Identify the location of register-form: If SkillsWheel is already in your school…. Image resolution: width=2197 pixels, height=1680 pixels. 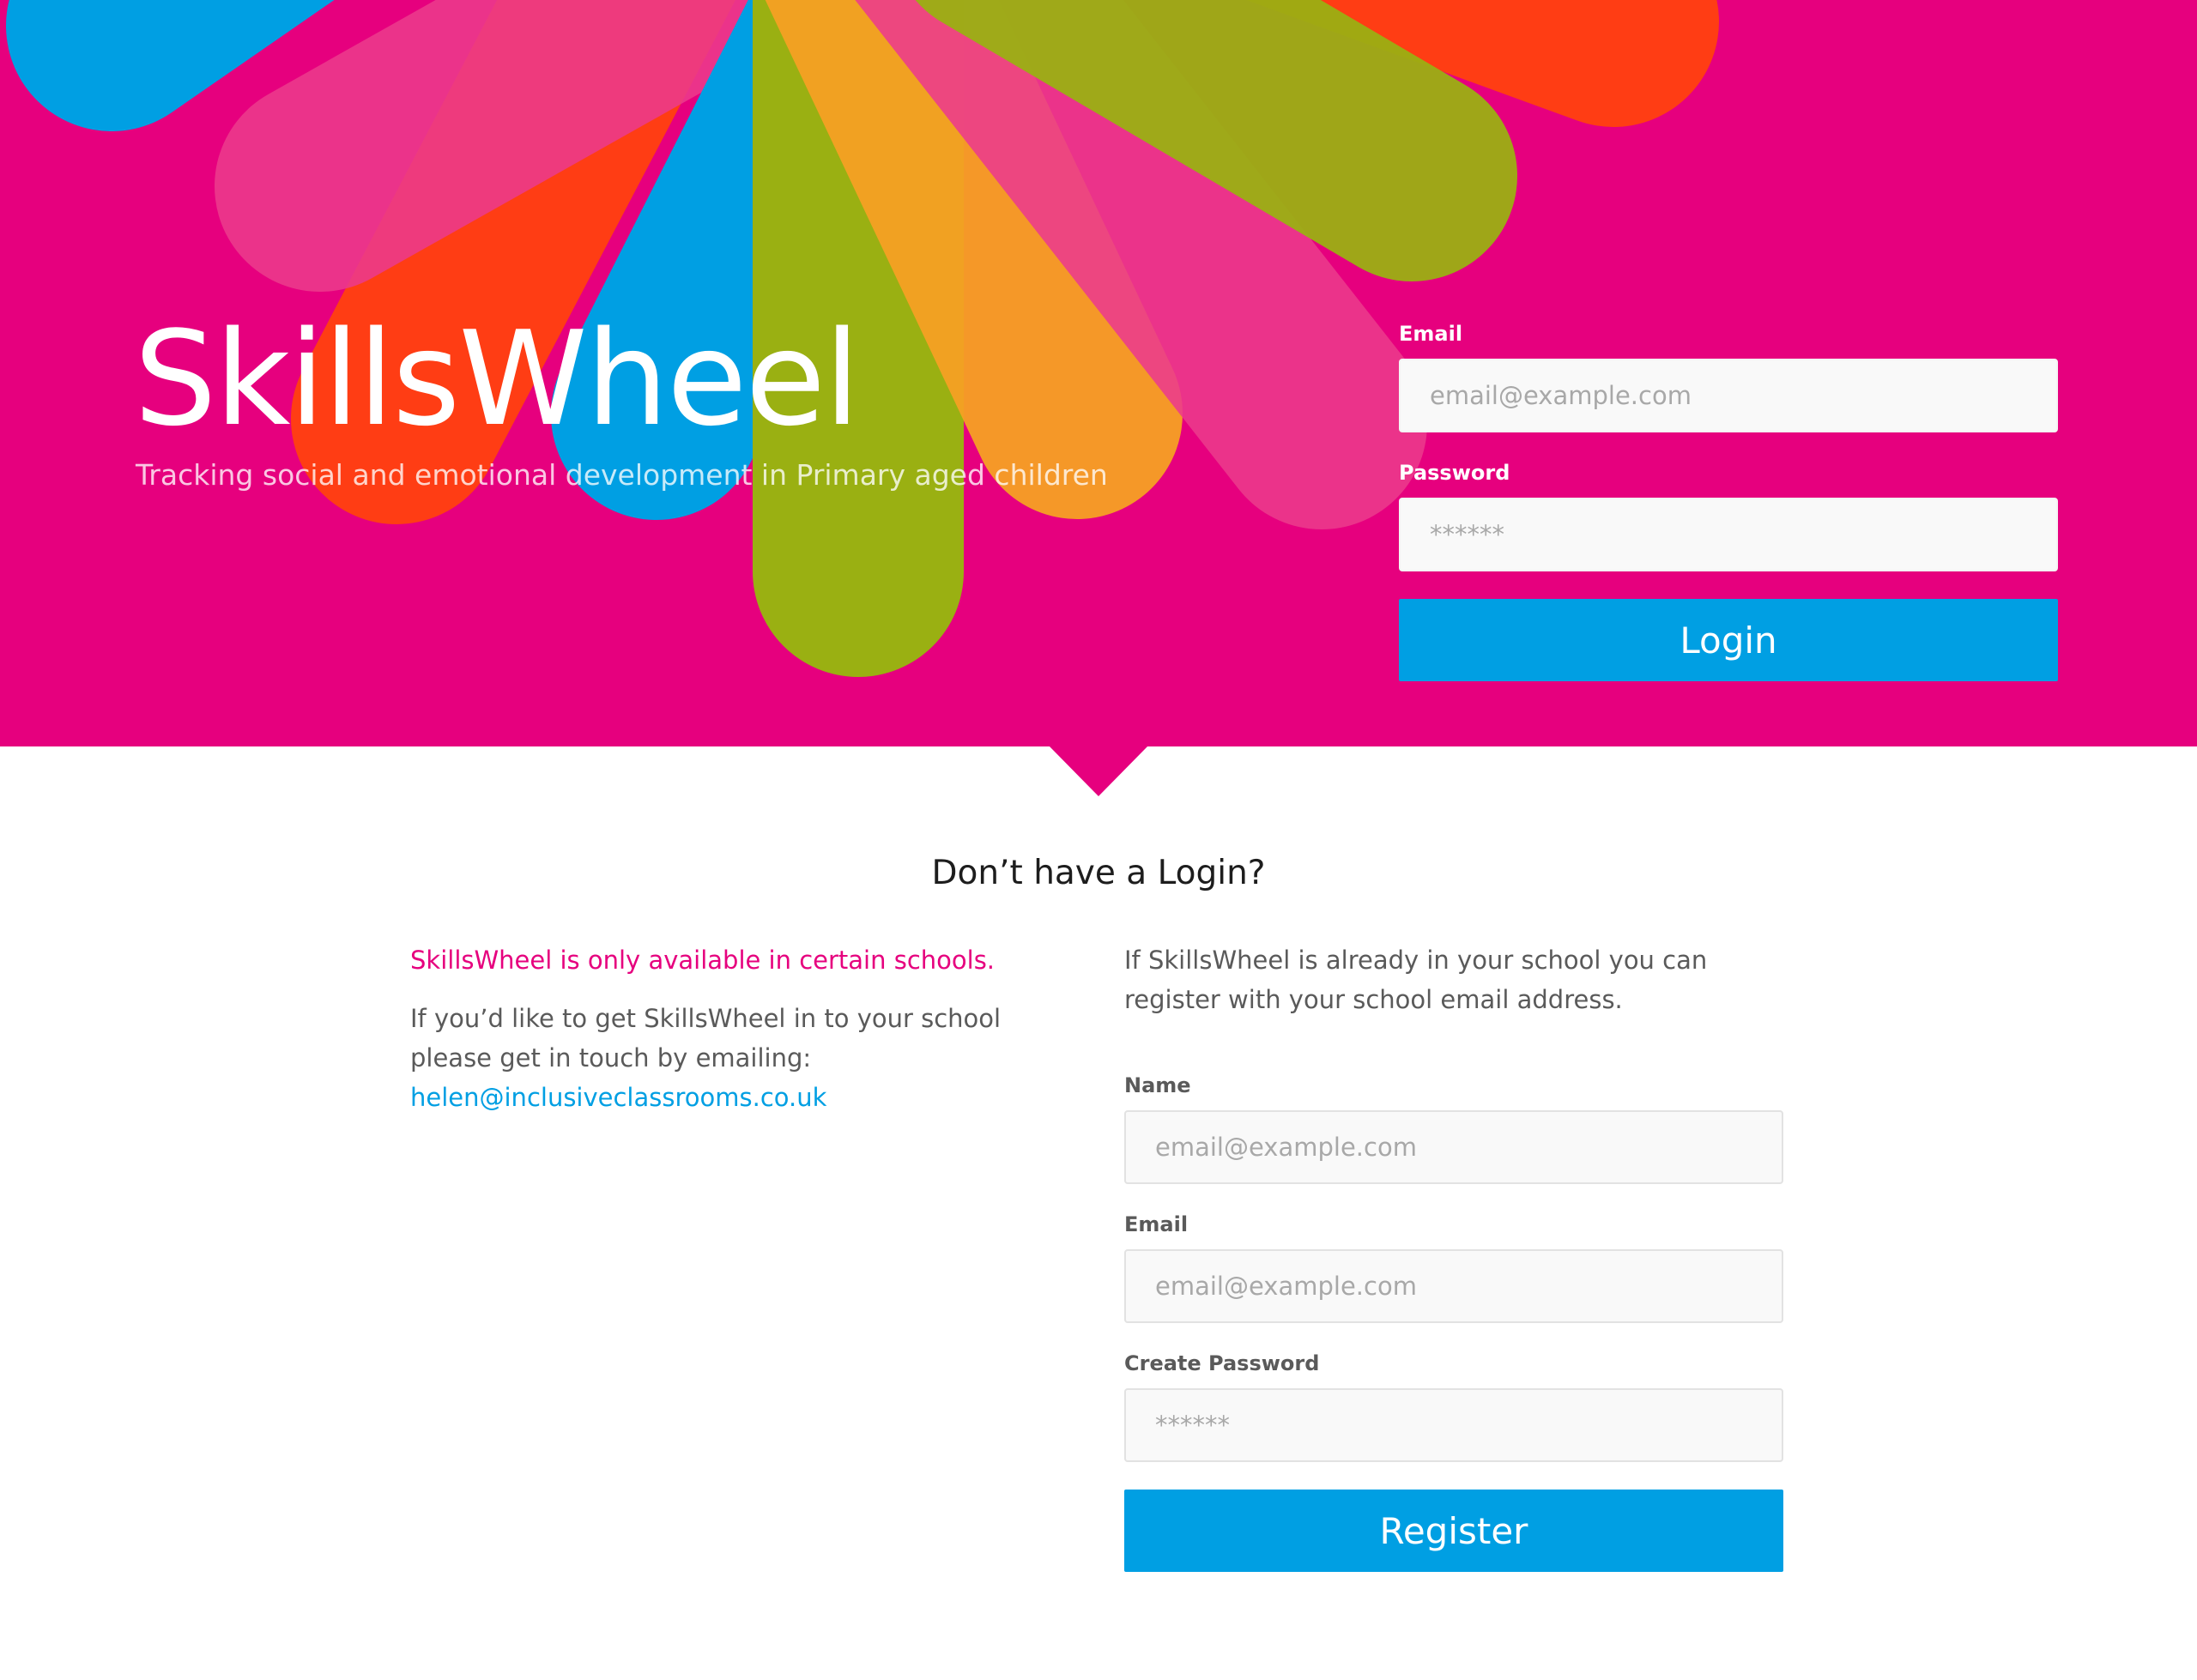
(1453, 1256).